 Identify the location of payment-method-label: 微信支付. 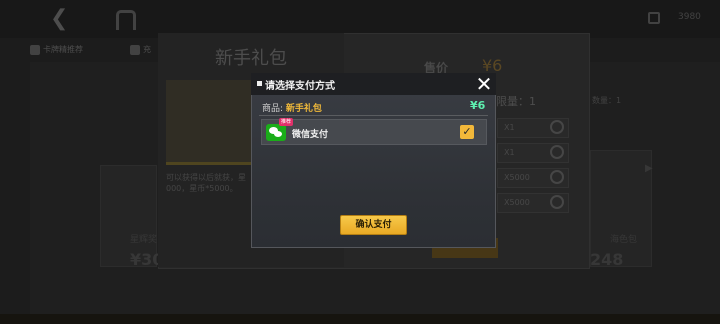
(310, 135).